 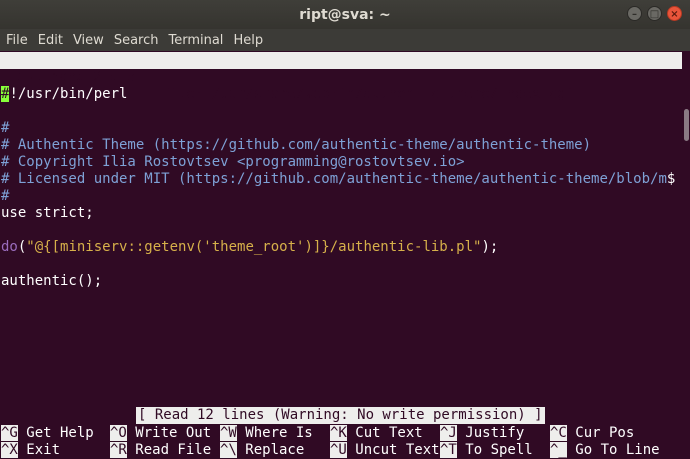 I want to click on line-overflow-marker: $, so click(x=671, y=179).